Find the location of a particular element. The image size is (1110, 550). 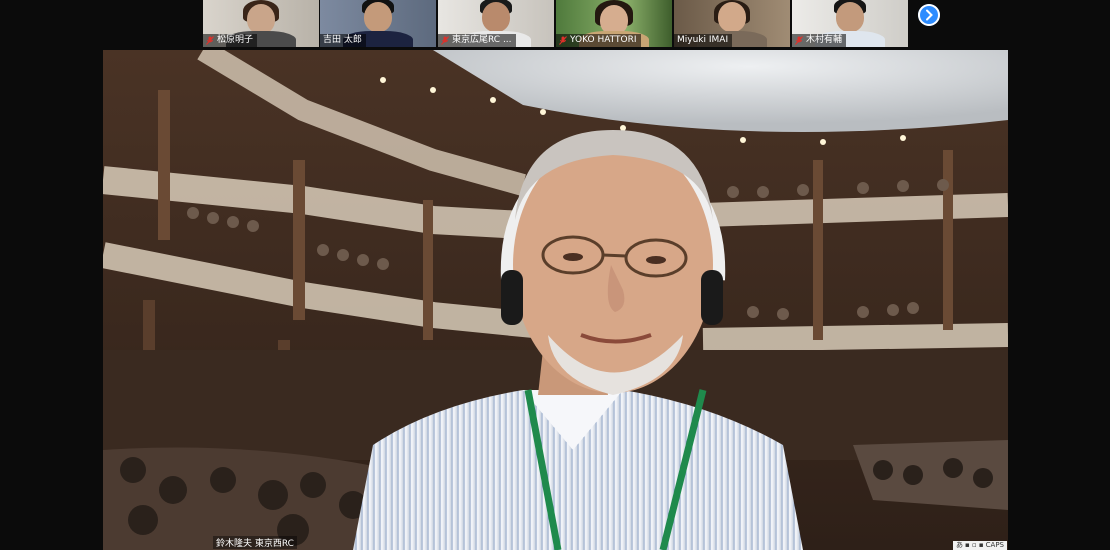

participant-label: 吉田 太郎 is located at coordinates (343, 40).